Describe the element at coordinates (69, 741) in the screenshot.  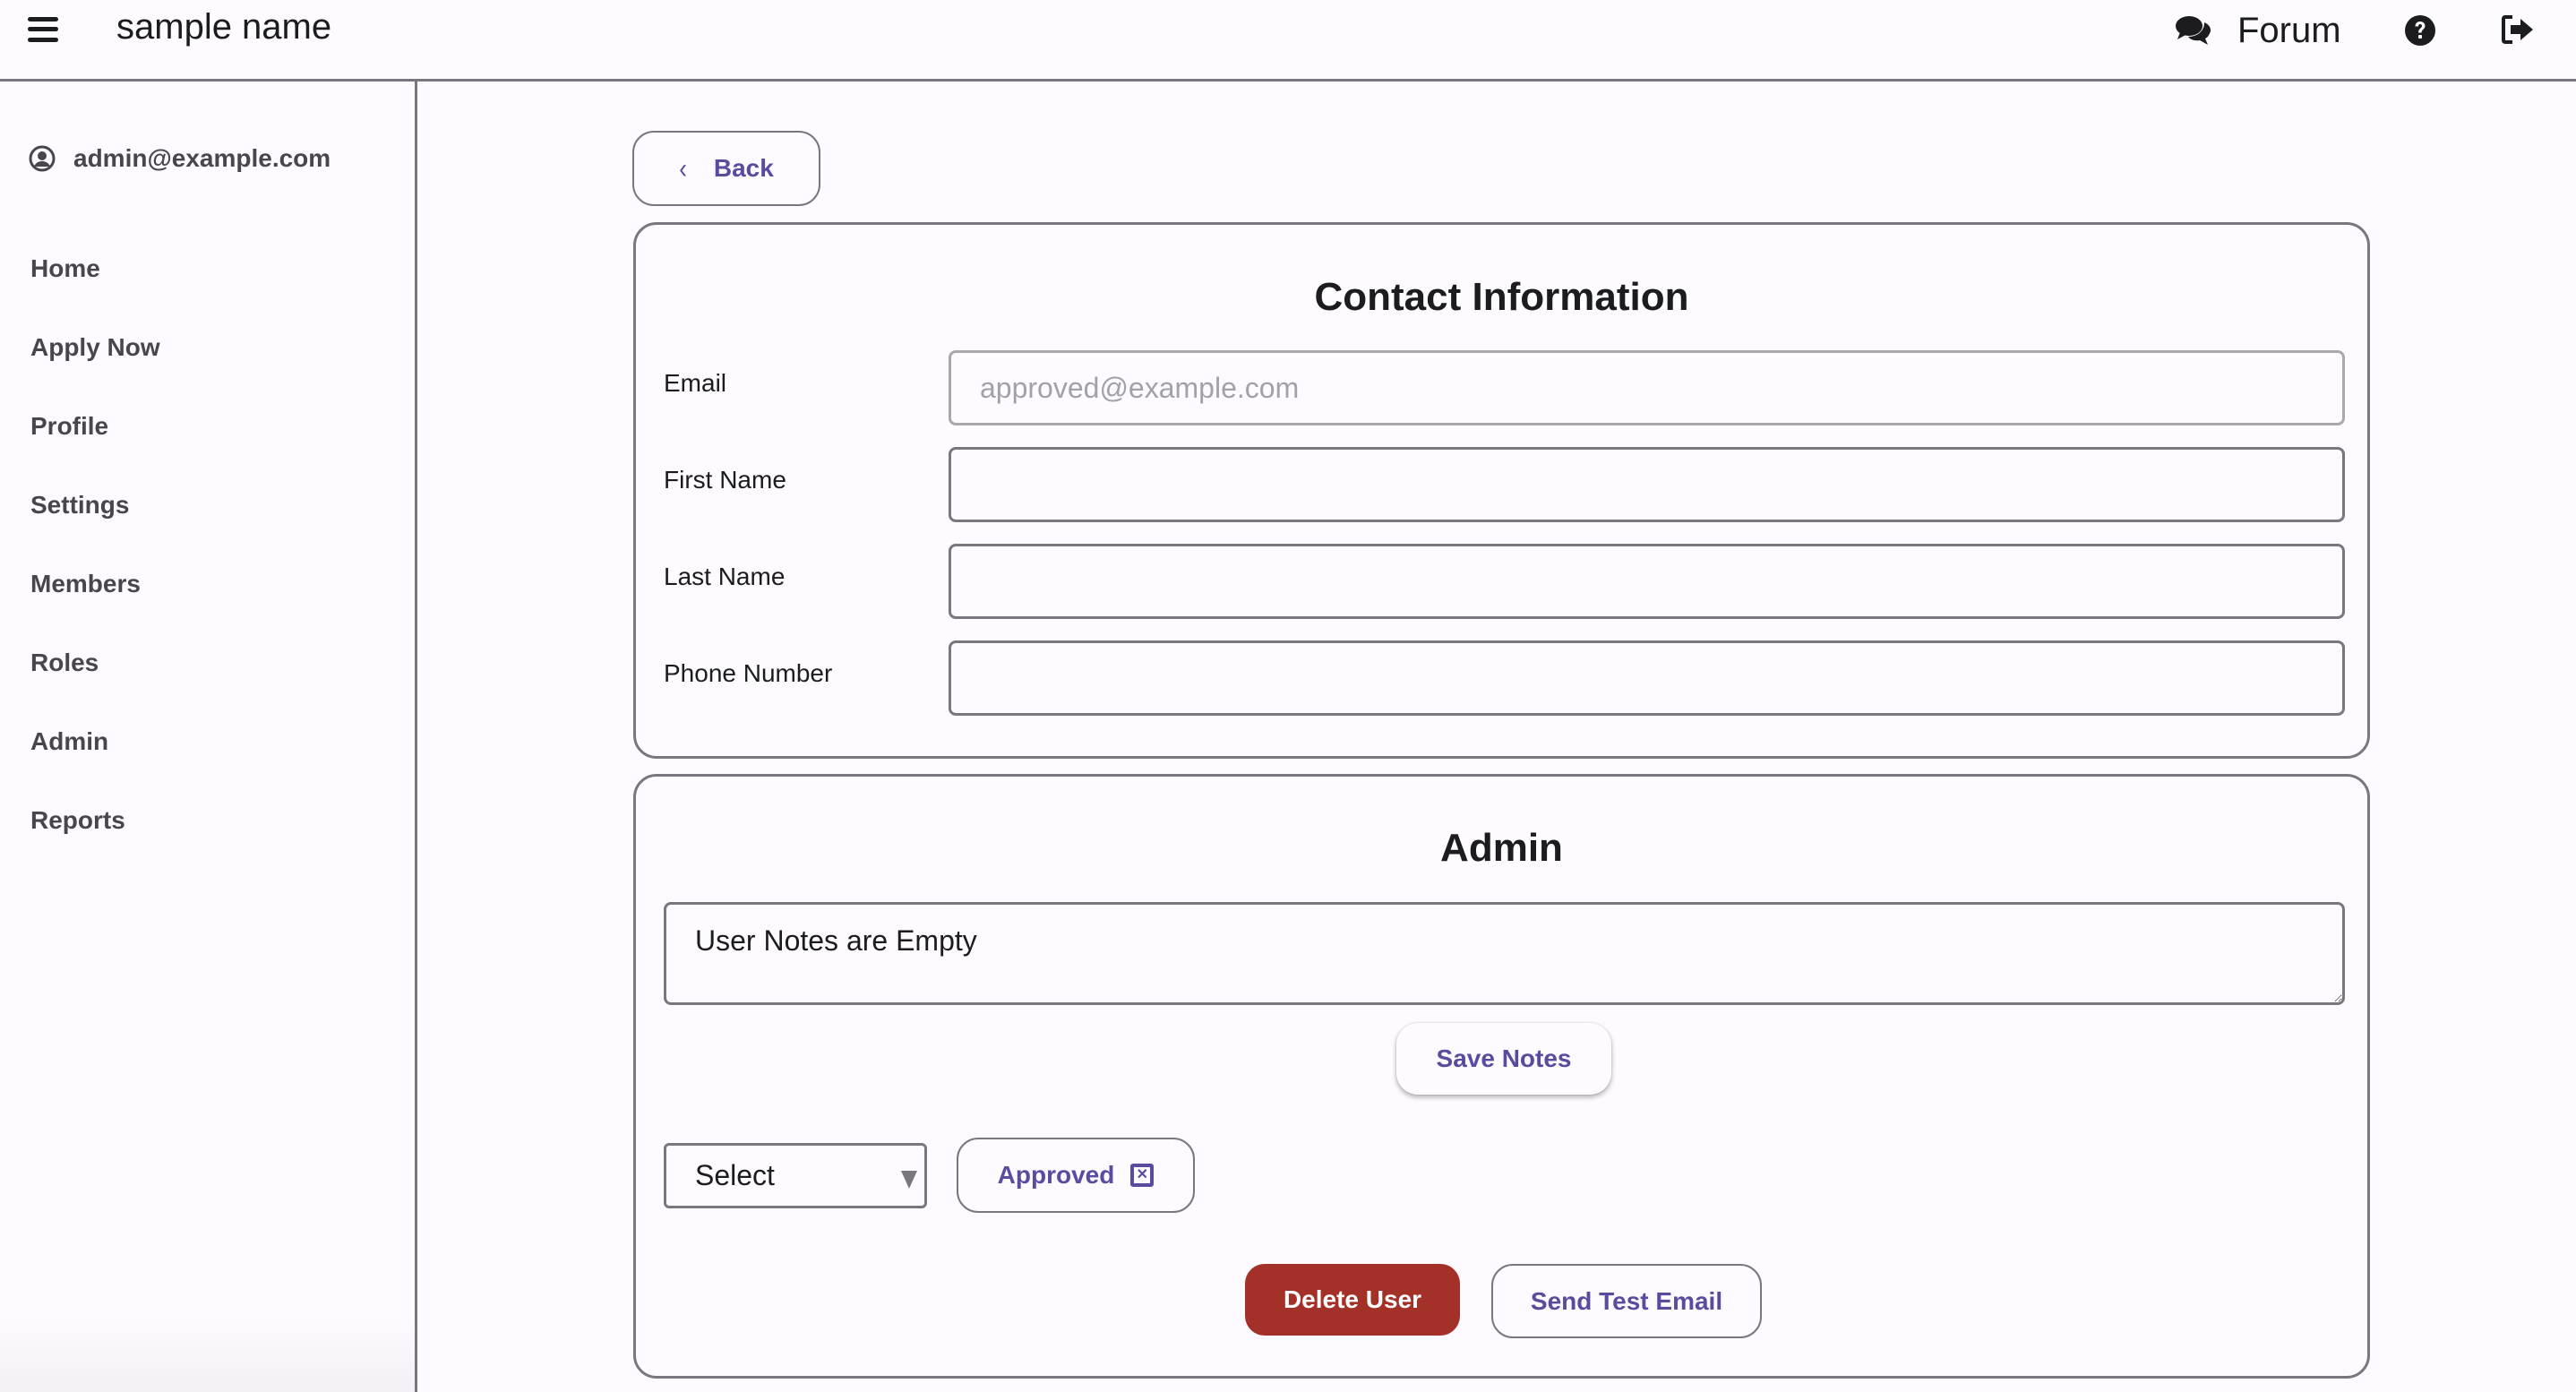
I see `sidebar-item-admin: Admin` at that location.